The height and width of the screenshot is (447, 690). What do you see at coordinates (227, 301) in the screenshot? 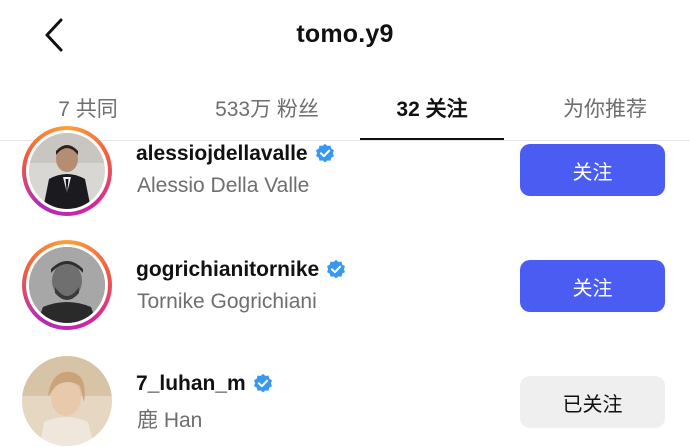
I see `full-name: Tornike Gogrichiani` at bounding box center [227, 301].